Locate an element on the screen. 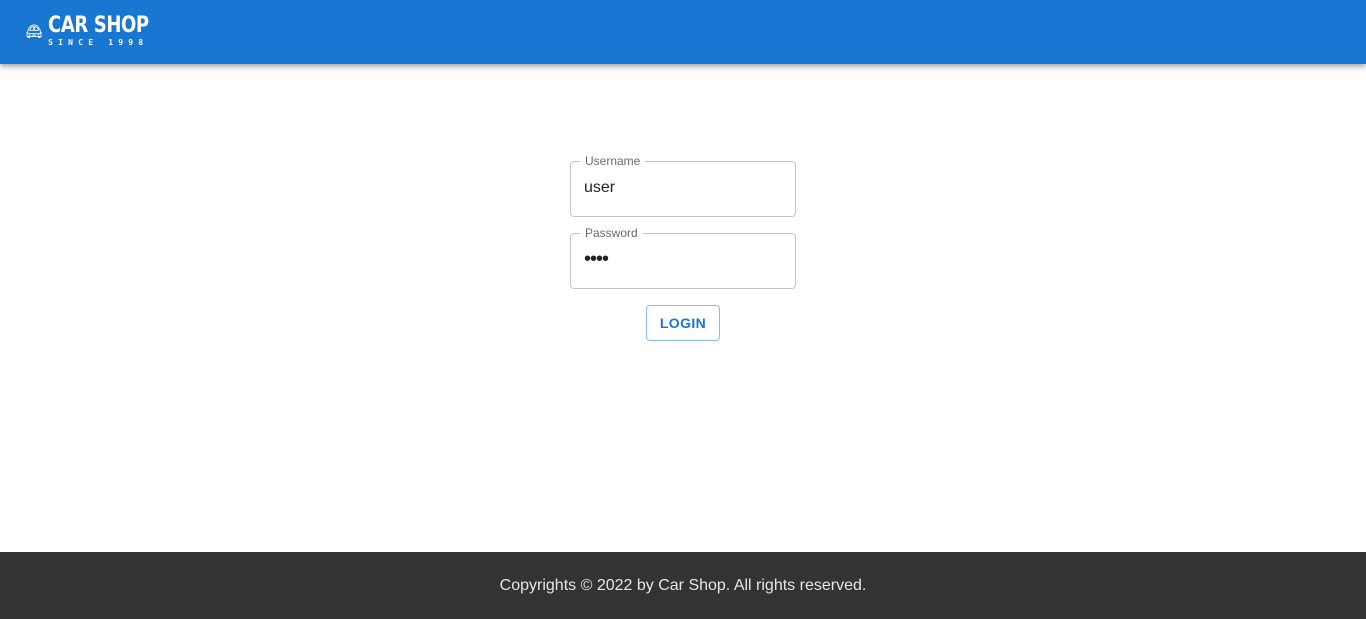 The image size is (1366, 619). username-input is located at coordinates (683, 188).